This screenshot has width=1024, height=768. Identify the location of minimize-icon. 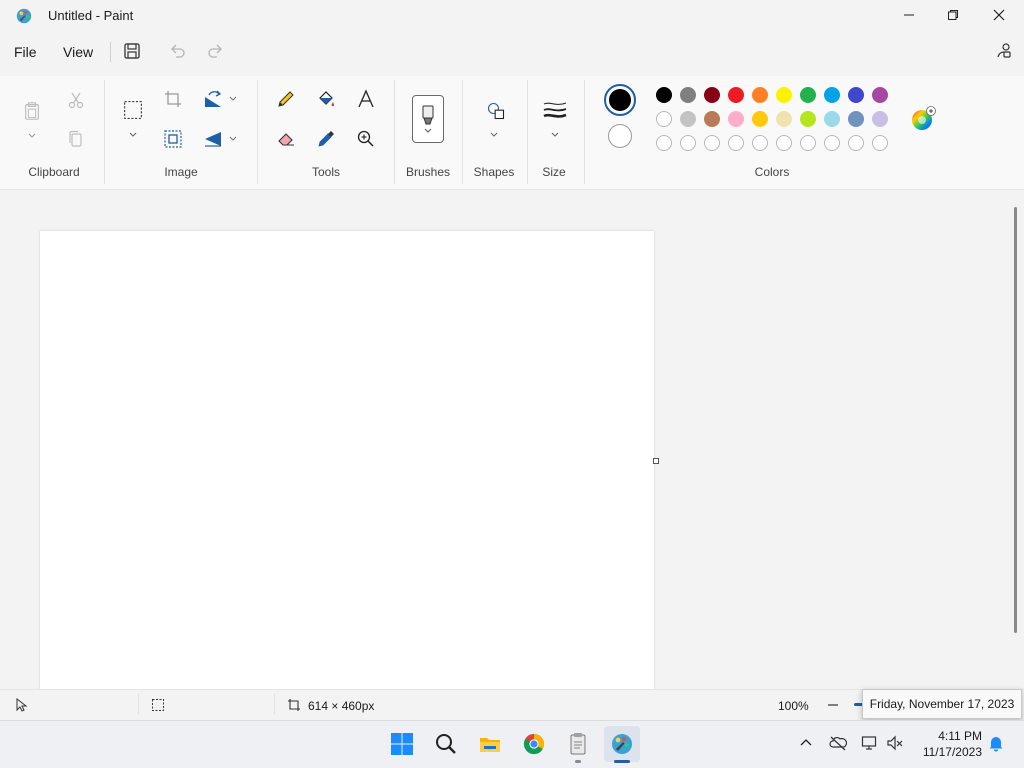
(909, 15).